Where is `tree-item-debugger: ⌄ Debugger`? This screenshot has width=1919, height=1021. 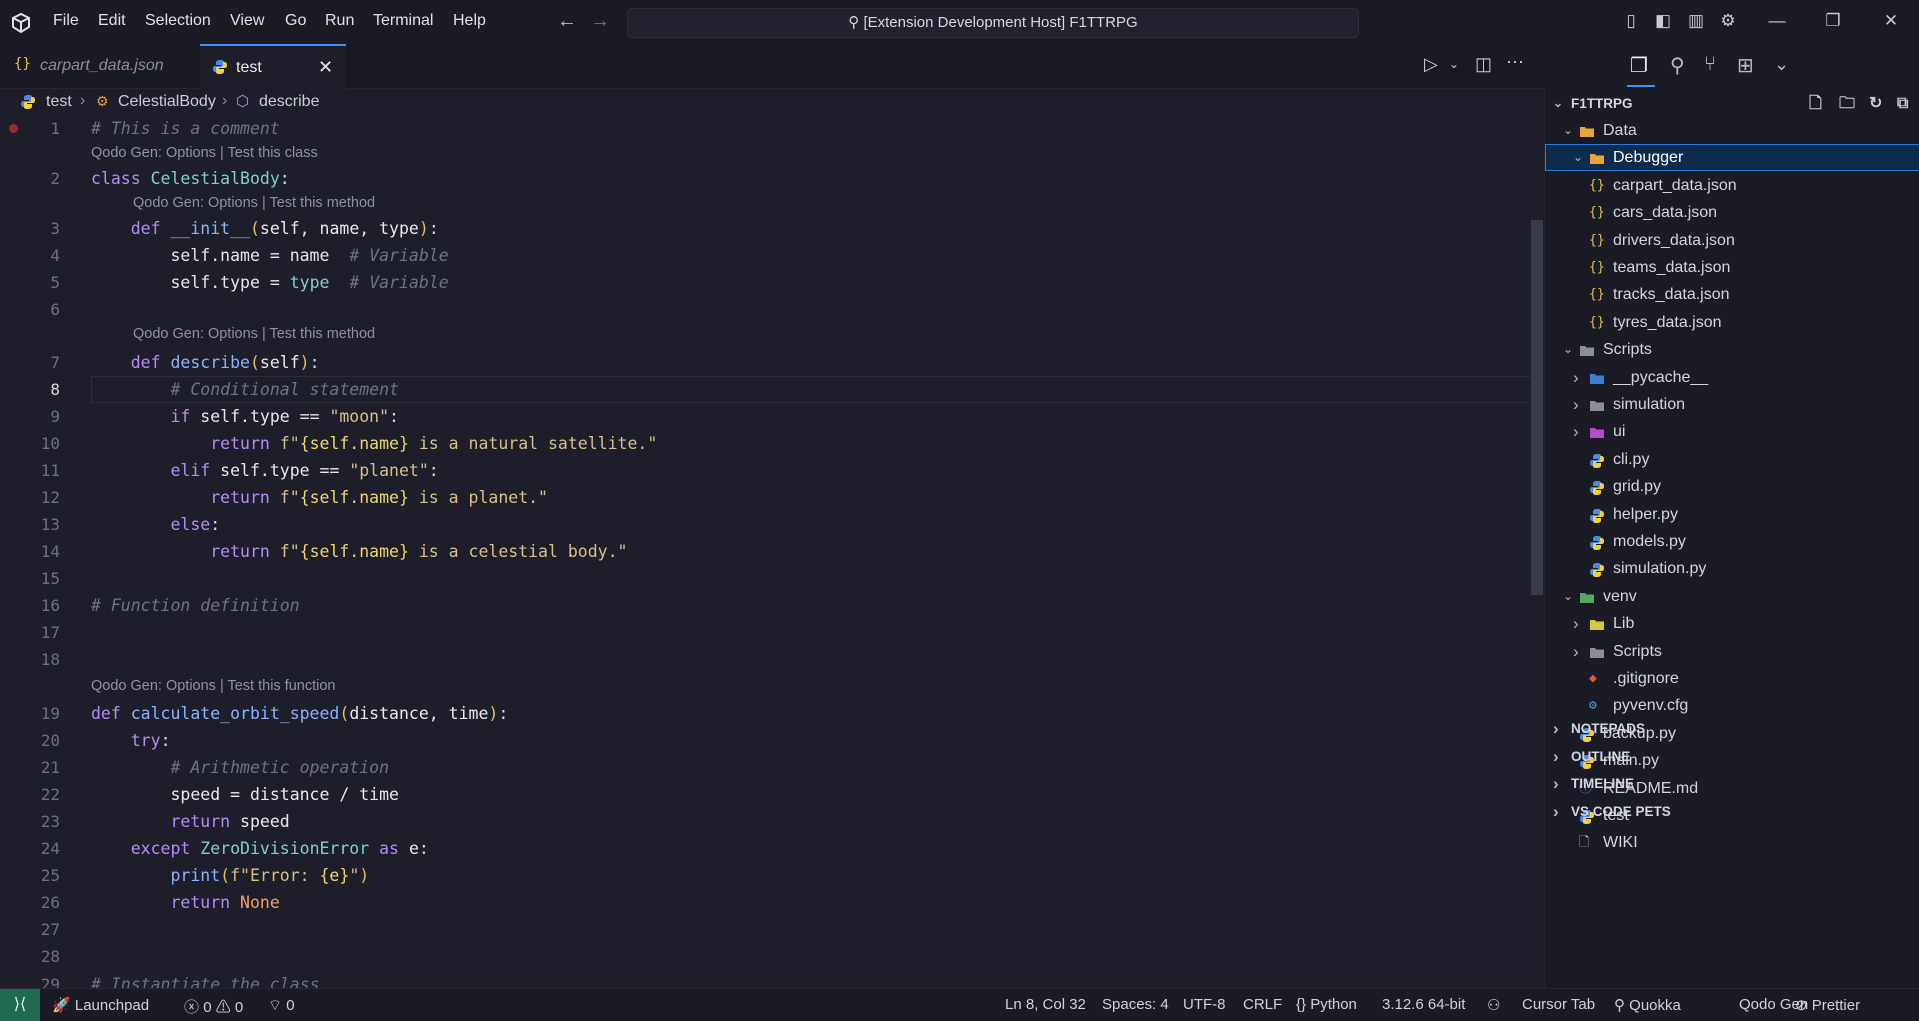
tree-item-debugger: ⌄ Debugger is located at coordinates (1732, 158).